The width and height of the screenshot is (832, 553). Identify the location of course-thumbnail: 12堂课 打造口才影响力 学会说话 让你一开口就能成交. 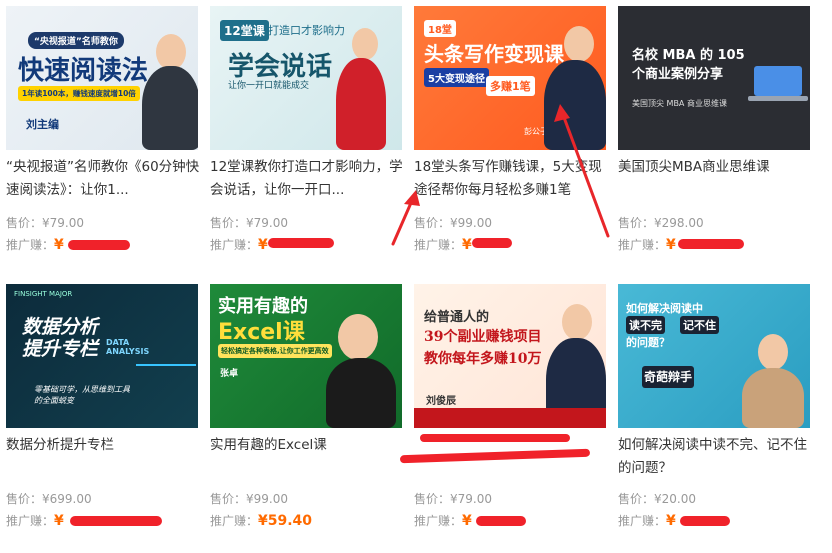
(306, 78).